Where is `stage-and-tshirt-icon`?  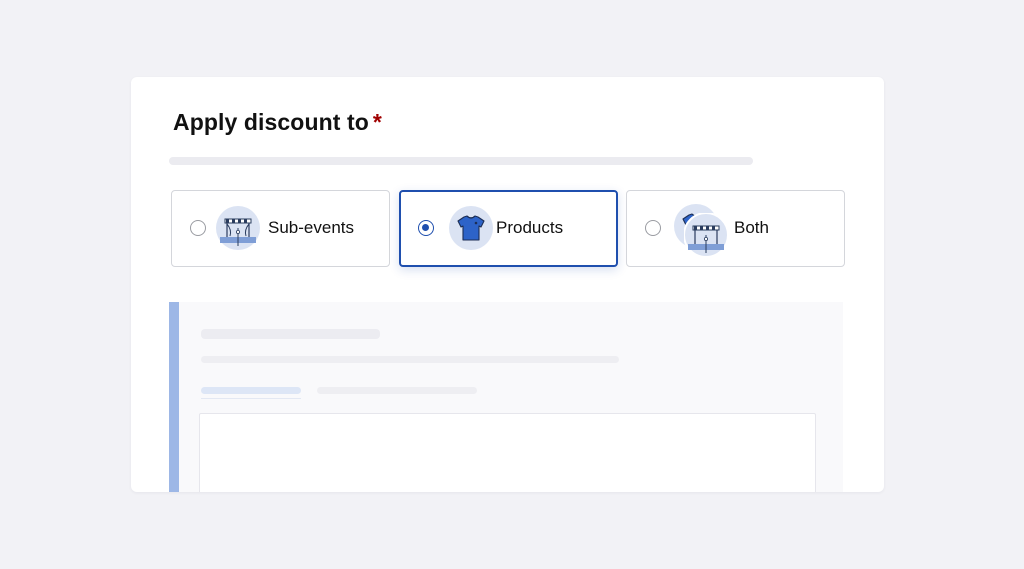
stage-and-tshirt-icon is located at coordinates (701, 230).